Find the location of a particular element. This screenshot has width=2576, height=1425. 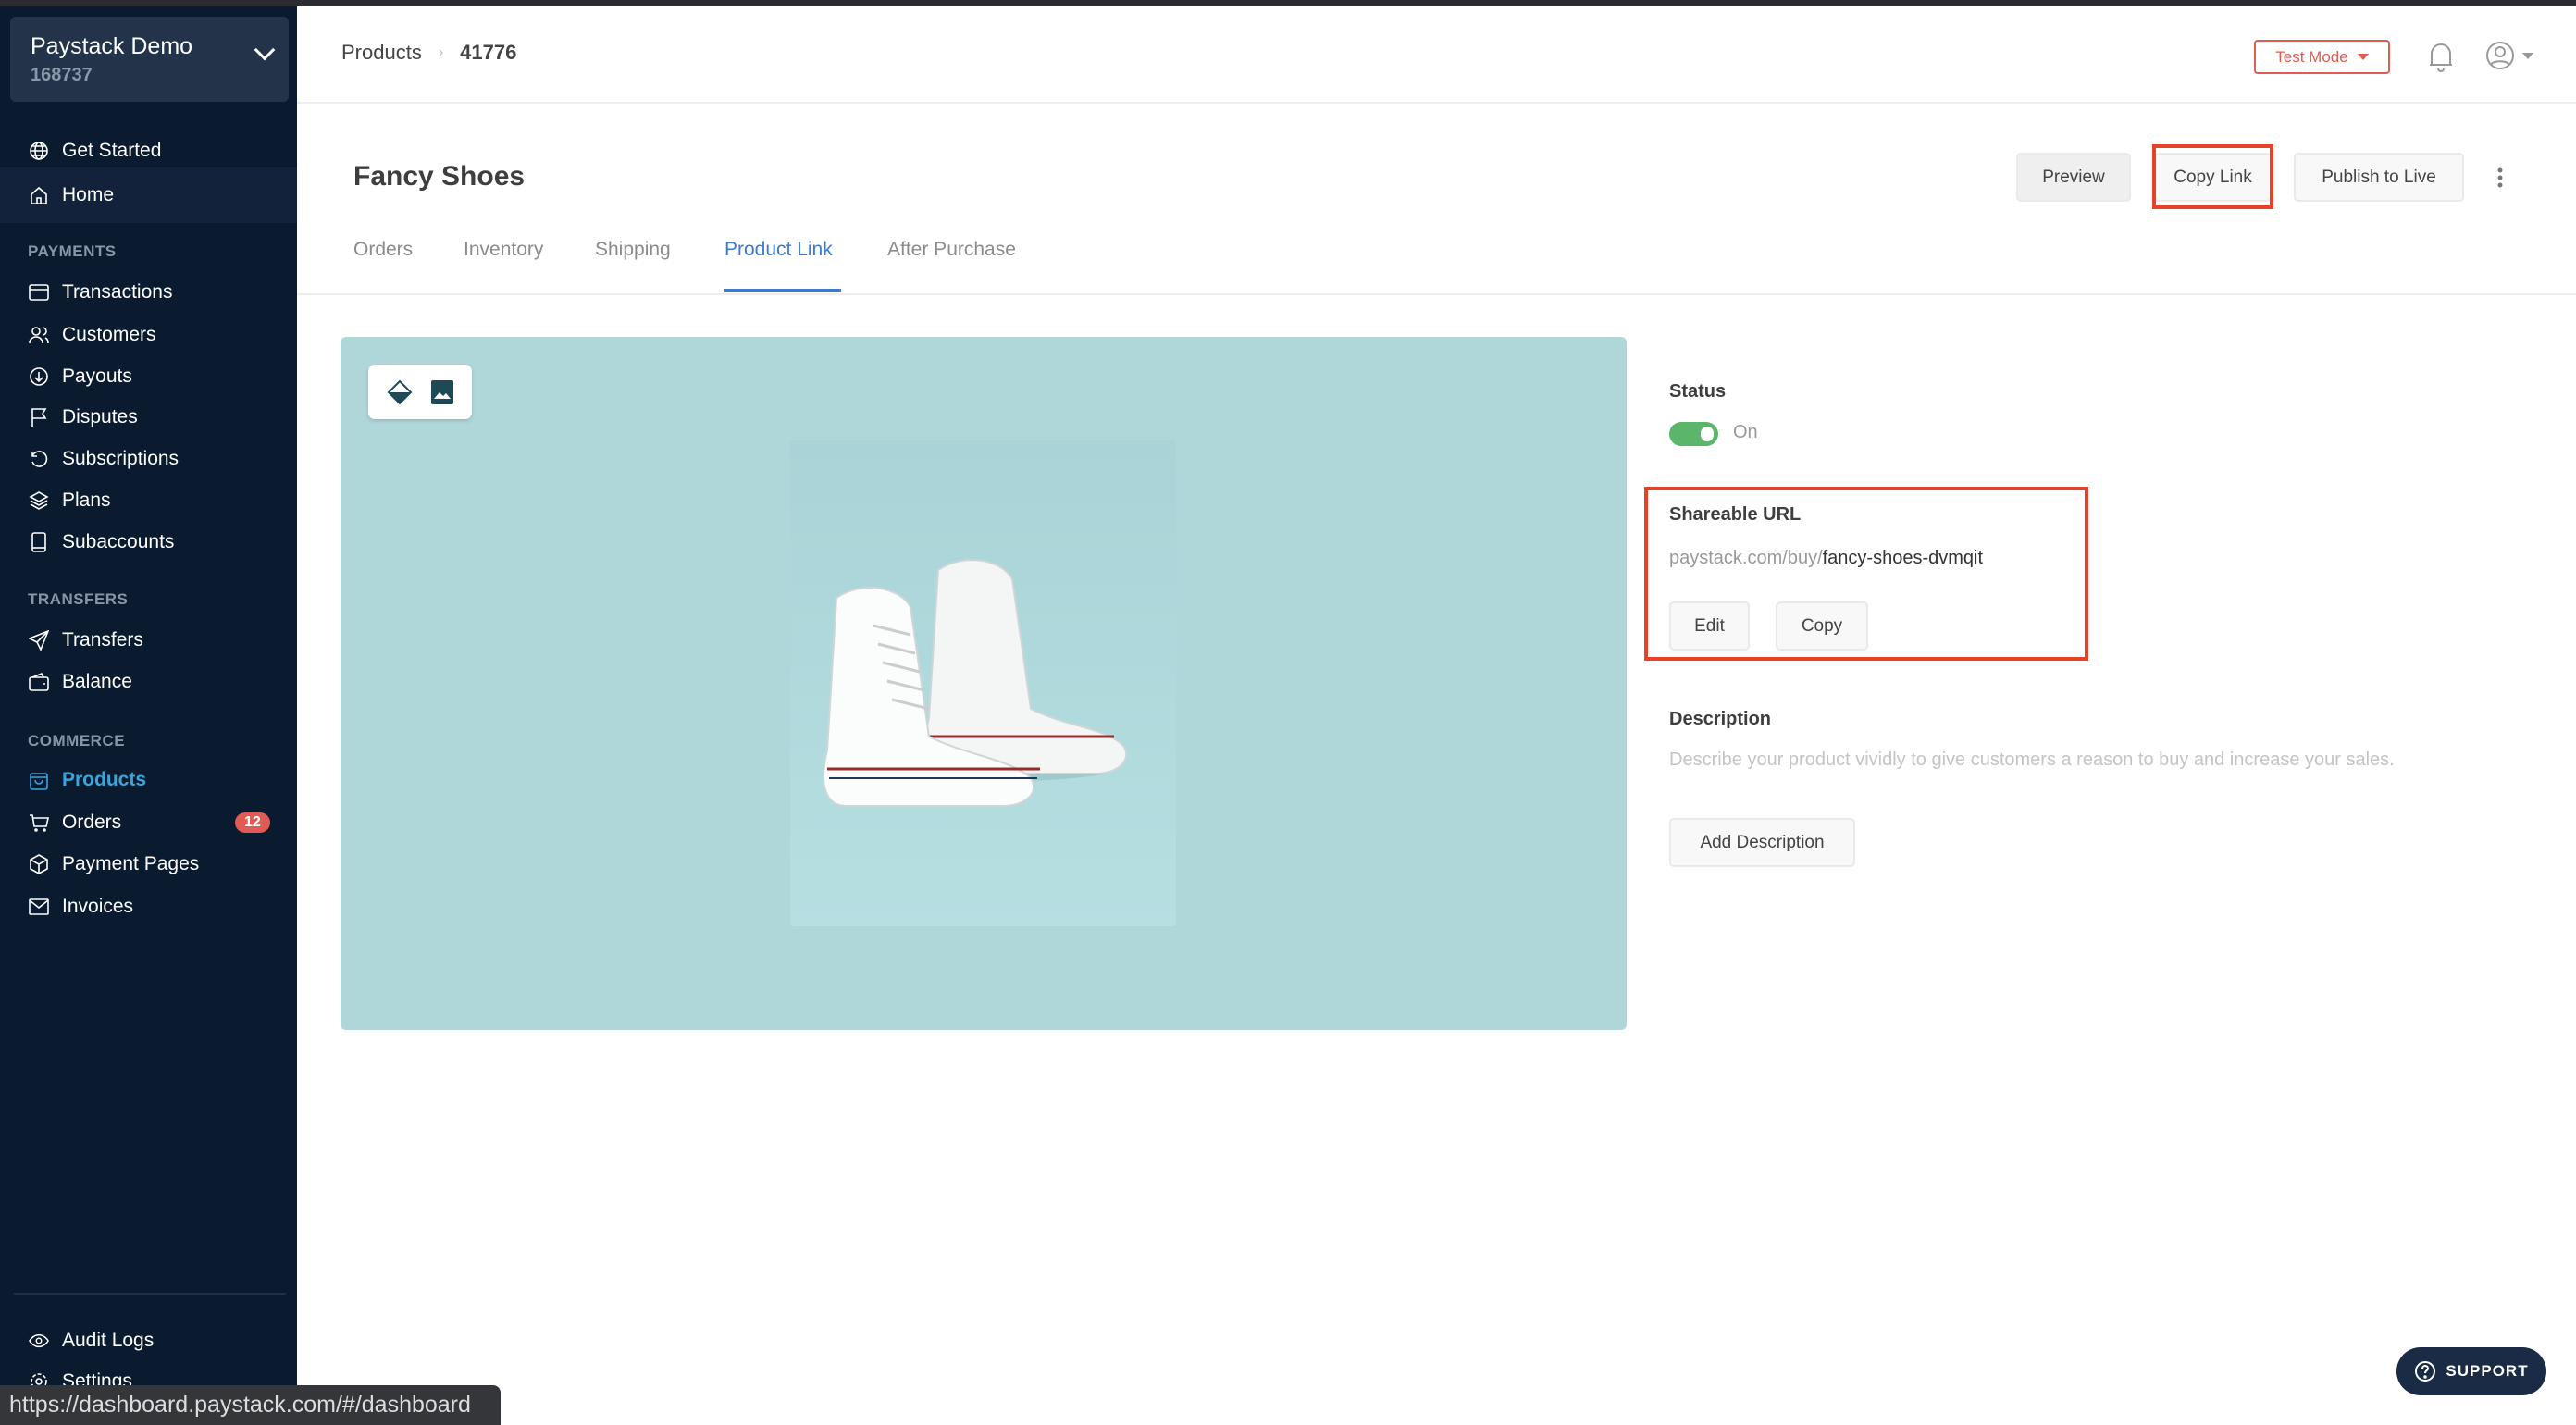

tabs-divider is located at coordinates (1436, 294).